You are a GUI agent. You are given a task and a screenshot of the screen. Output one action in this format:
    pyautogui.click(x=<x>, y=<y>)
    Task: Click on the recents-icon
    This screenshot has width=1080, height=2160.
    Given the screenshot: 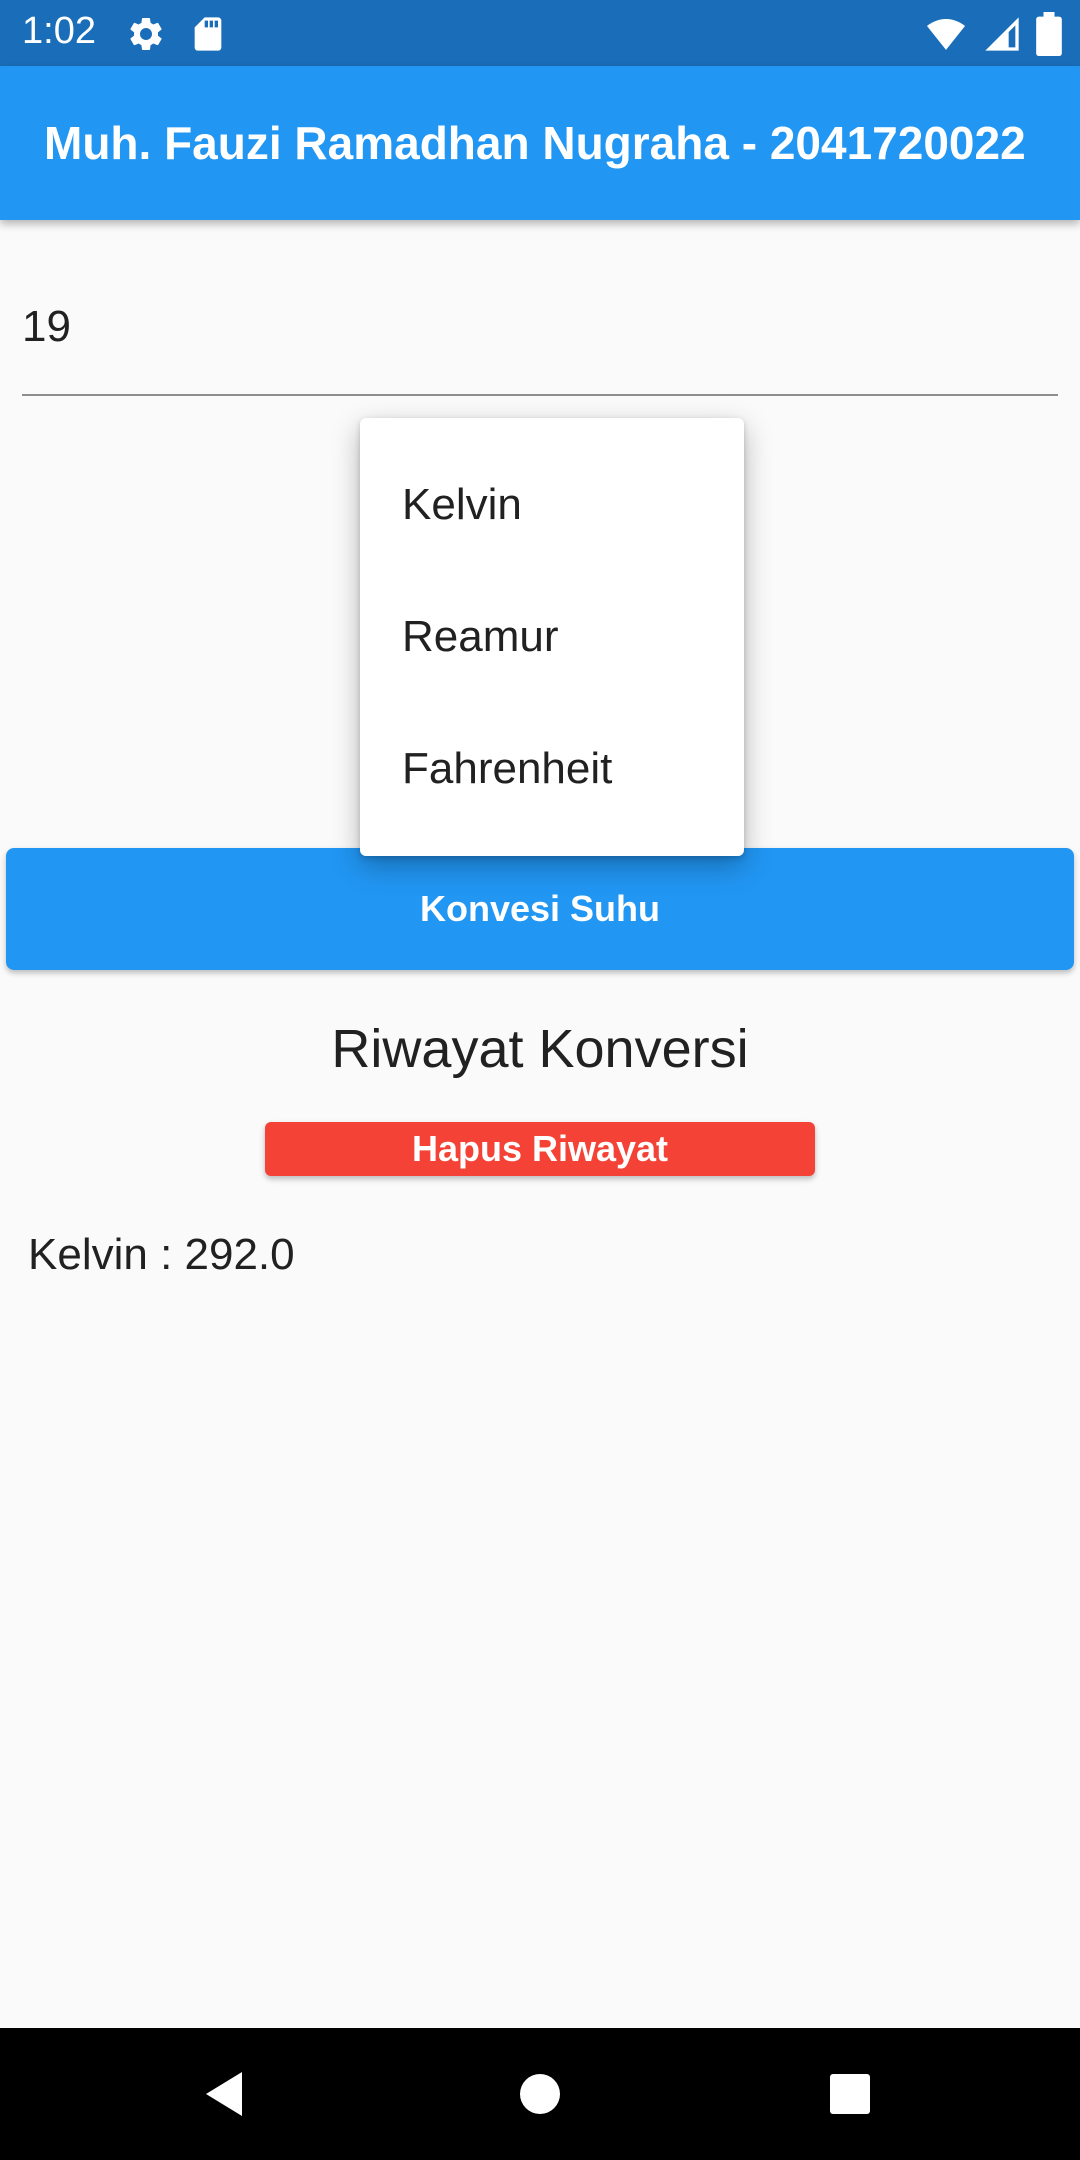 What is the action you would take?
    pyautogui.click(x=850, y=2094)
    